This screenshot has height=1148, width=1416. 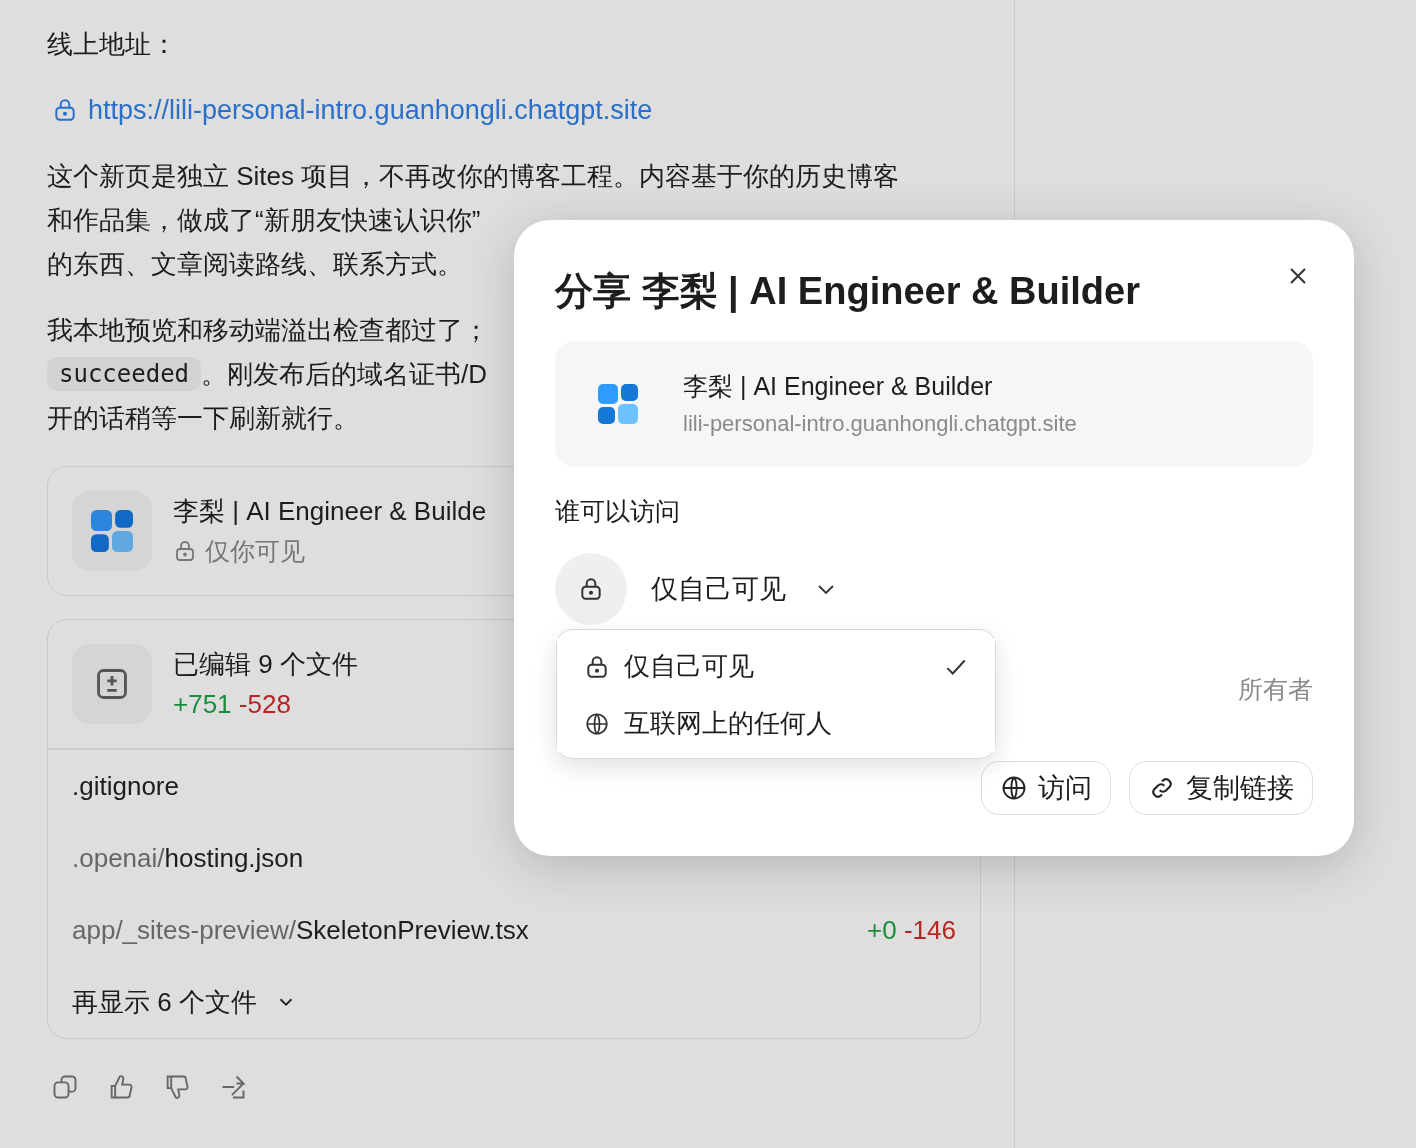 What do you see at coordinates (265, 664) in the screenshot?
I see `files-title: 已编辑 9 个文件` at bounding box center [265, 664].